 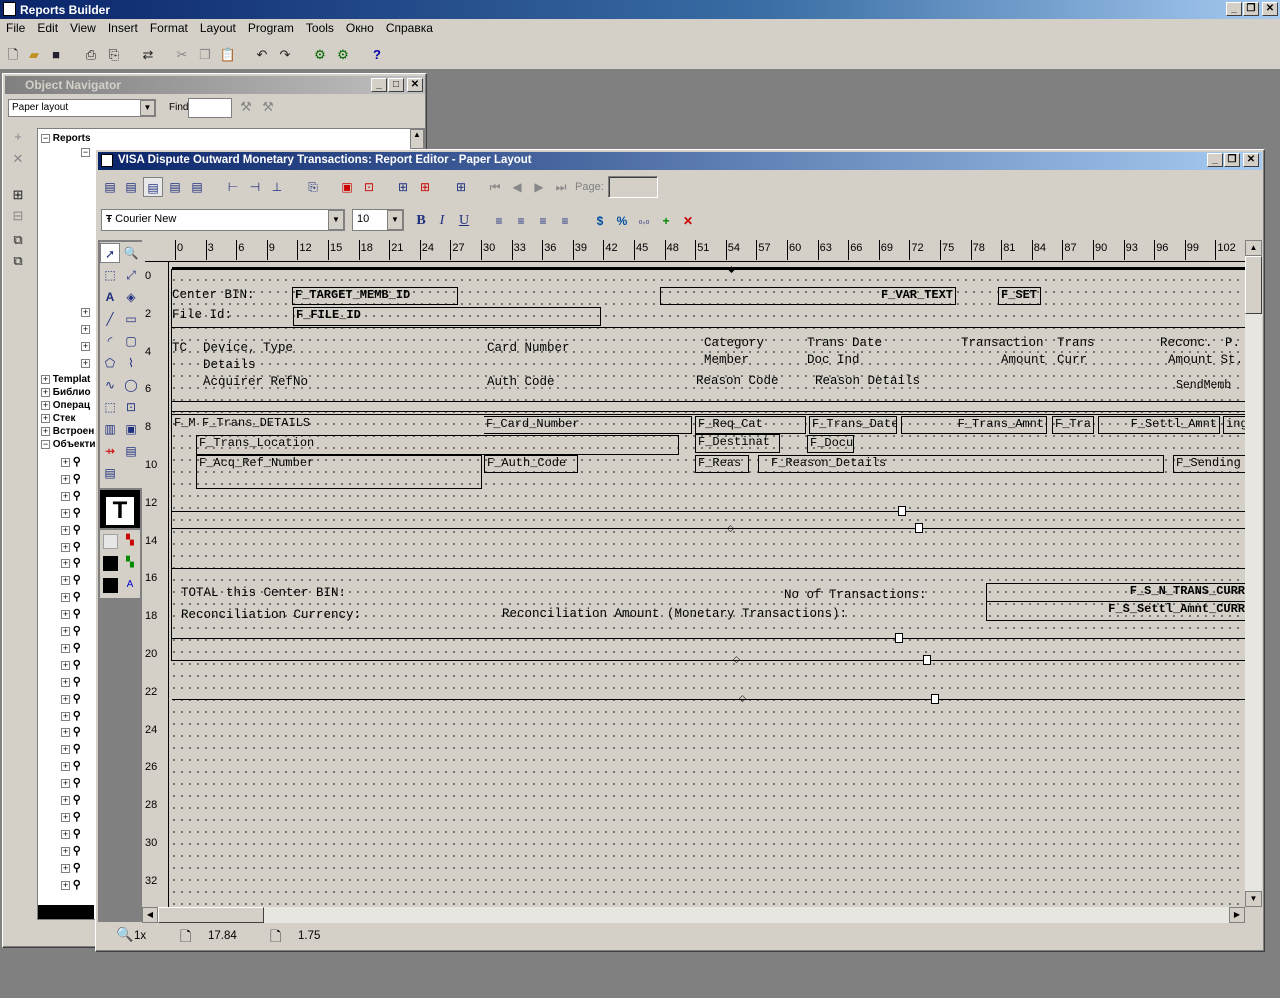 I want to click on percent-icon: %, so click(x=622, y=221).